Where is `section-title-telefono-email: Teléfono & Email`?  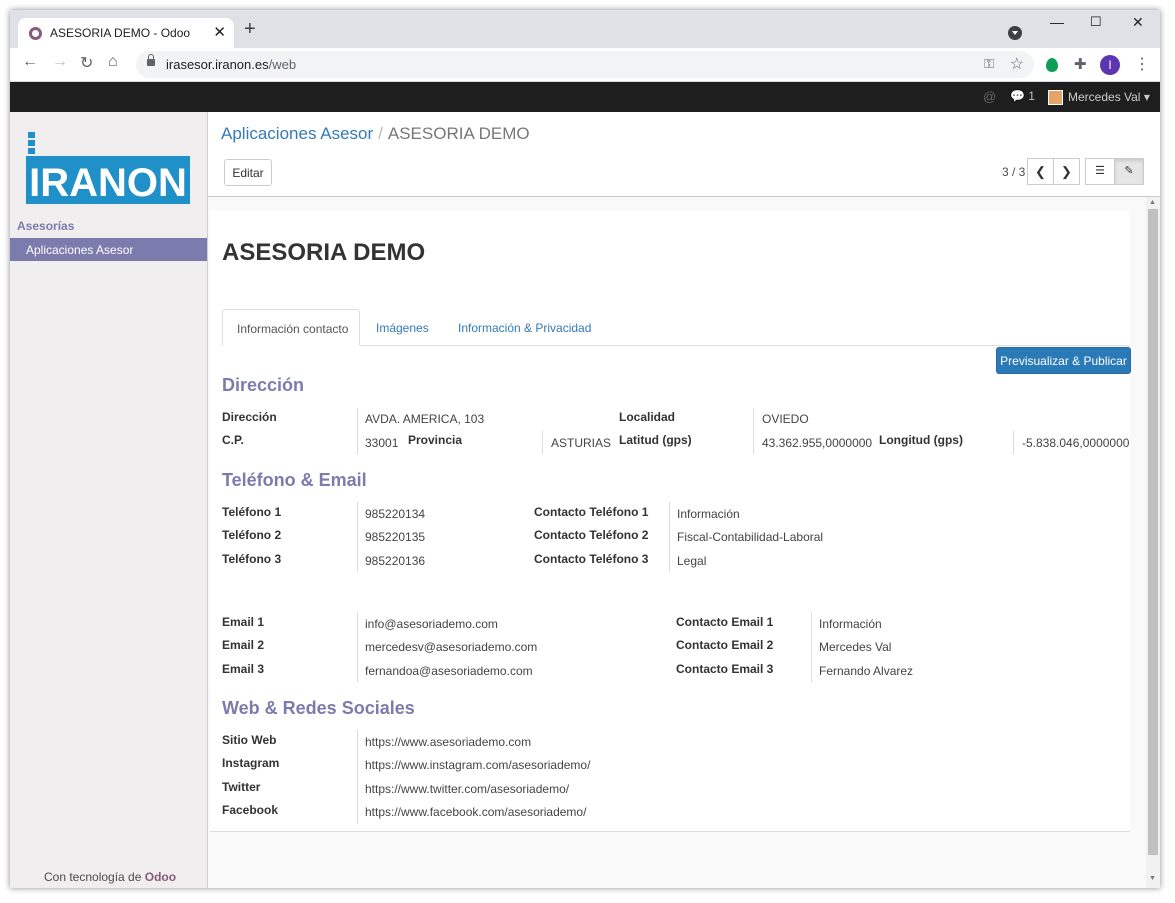 section-title-telefono-email: Teléfono & Email is located at coordinates (294, 480).